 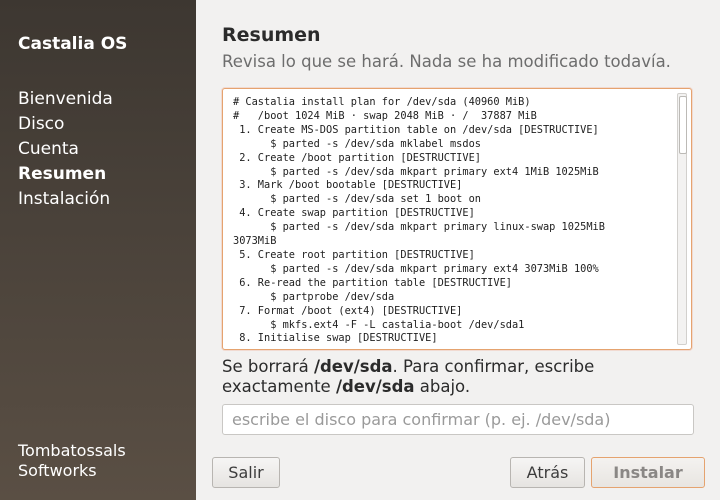 I want to click on step-item-bienvenida: Bienvenida, so click(x=65, y=99).